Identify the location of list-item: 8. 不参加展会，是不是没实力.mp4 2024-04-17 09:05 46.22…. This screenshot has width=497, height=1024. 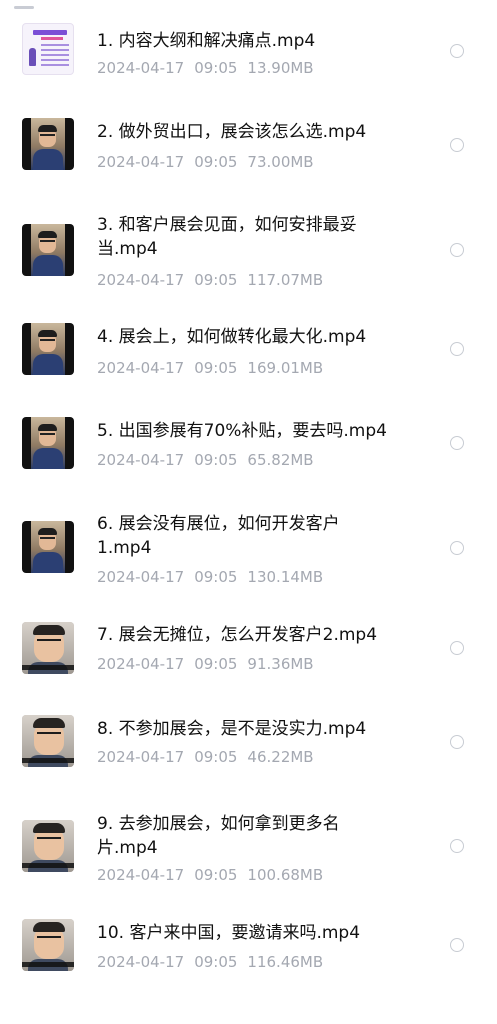
(248, 750).